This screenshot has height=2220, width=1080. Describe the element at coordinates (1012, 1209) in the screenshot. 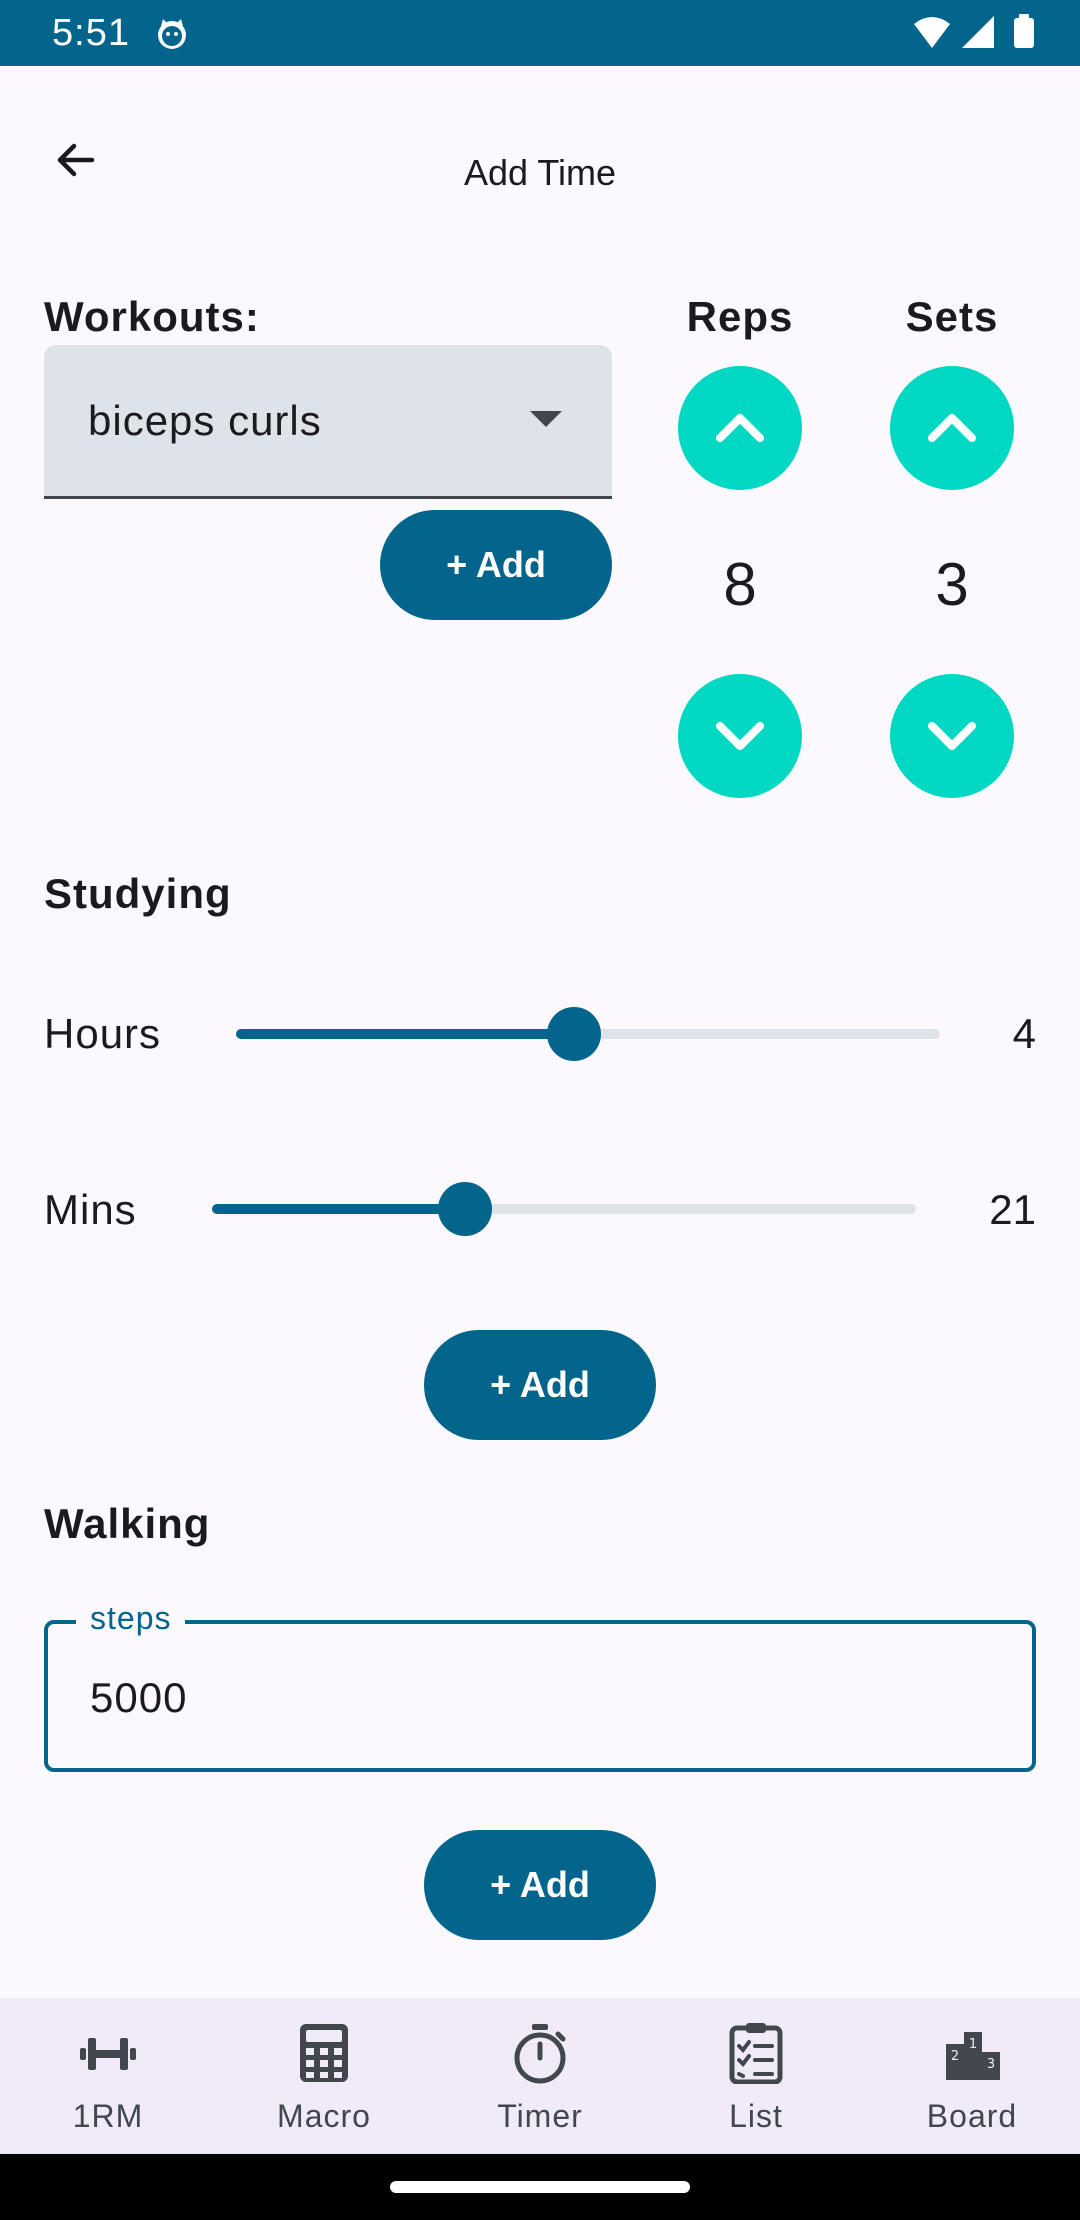

I see `mins-value: 21` at that location.